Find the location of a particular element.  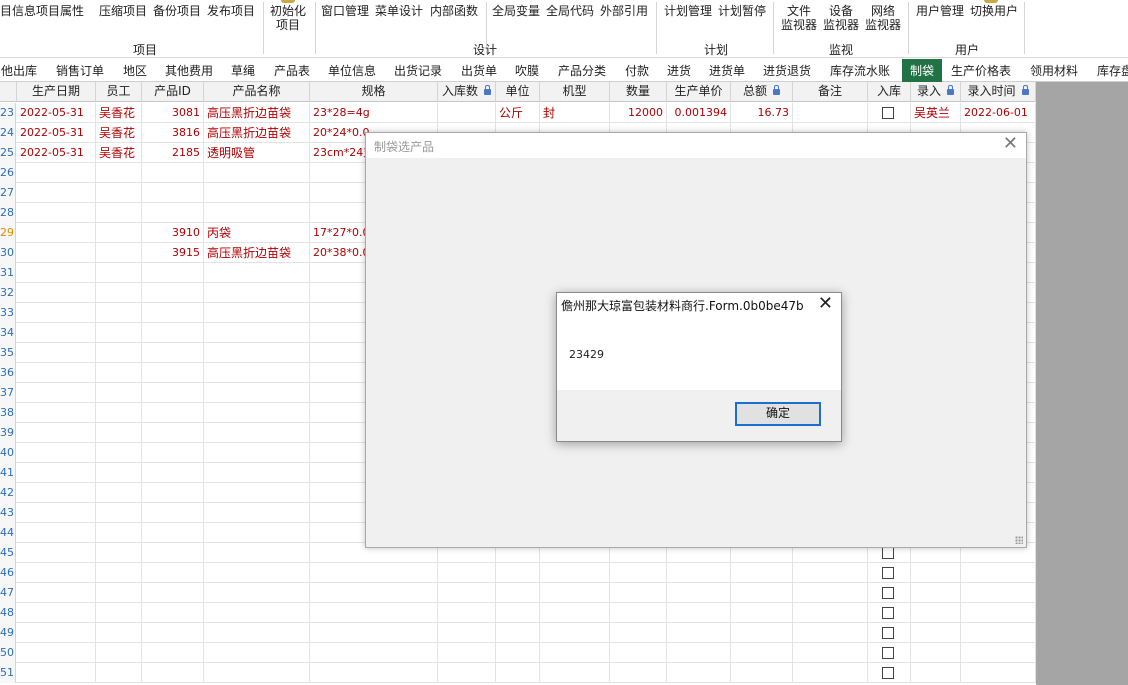

row-number: 48 is located at coordinates (8, 613).